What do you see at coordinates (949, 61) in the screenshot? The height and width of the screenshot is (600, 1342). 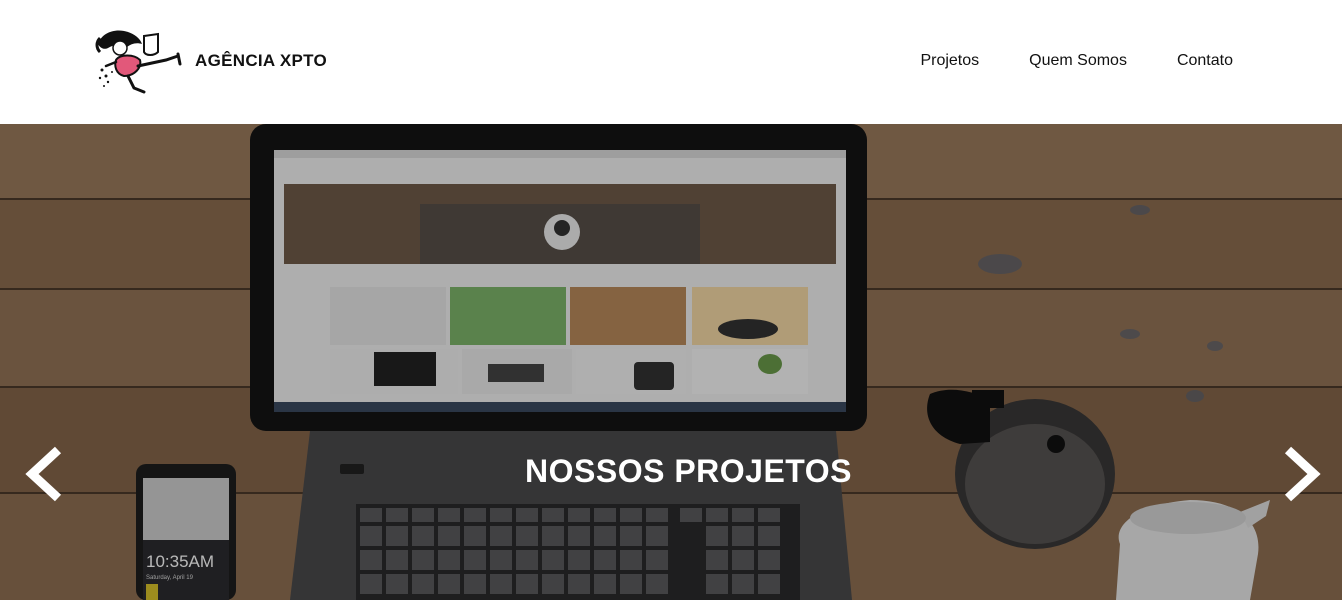 I see `nav-link-projetos: Projetos` at bounding box center [949, 61].